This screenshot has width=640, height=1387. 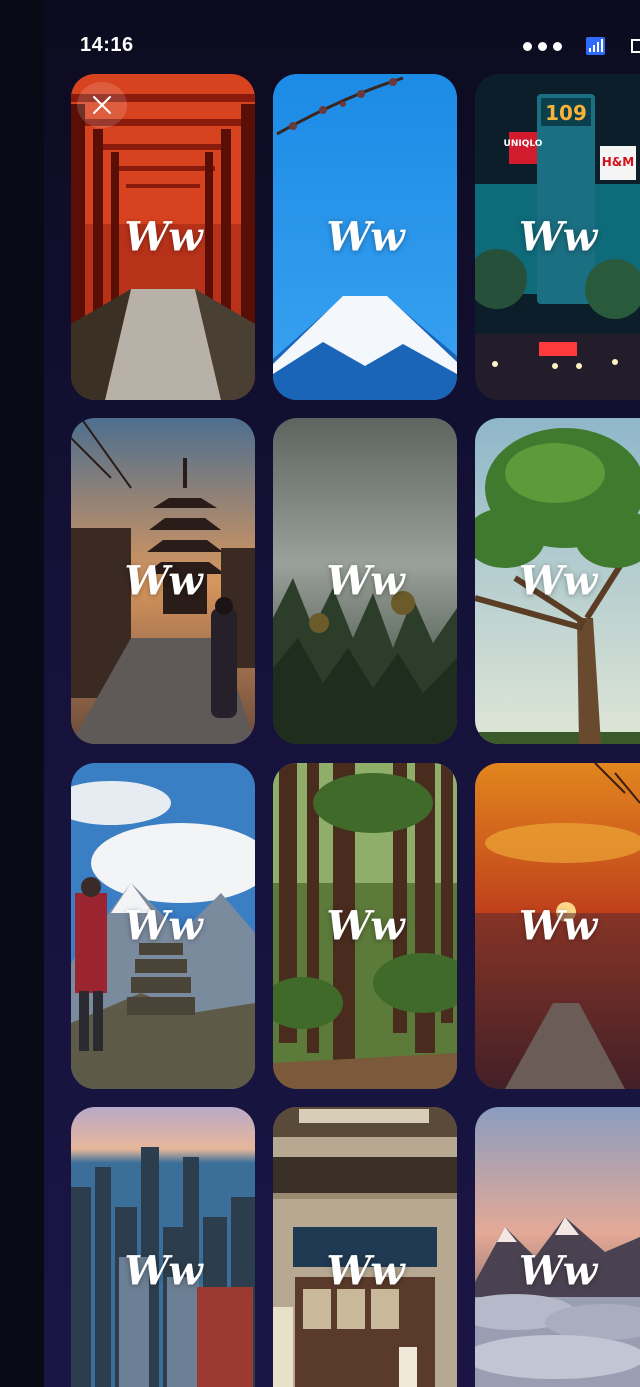 I want to click on wallpaper-card-redwoods: Ww, so click(x=365, y=926).